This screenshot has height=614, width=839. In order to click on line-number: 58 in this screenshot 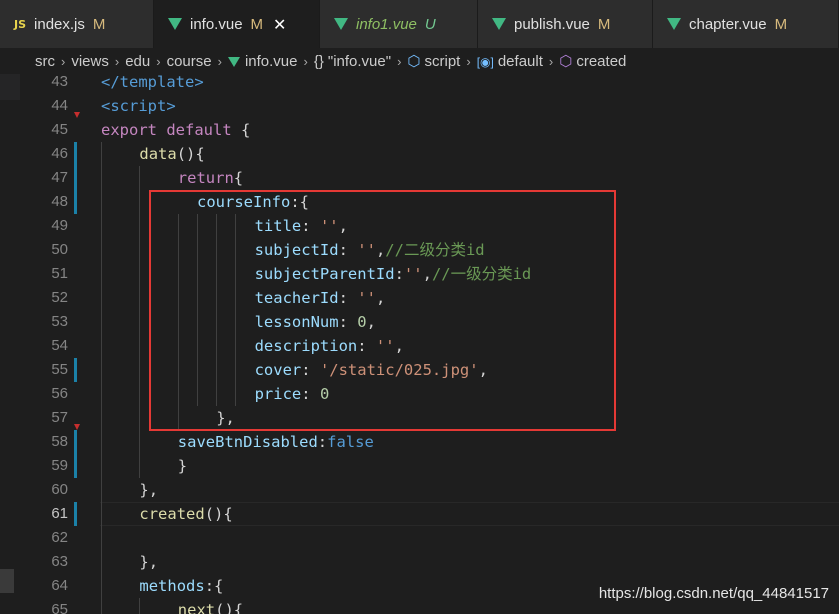, I will do `click(59, 441)`.